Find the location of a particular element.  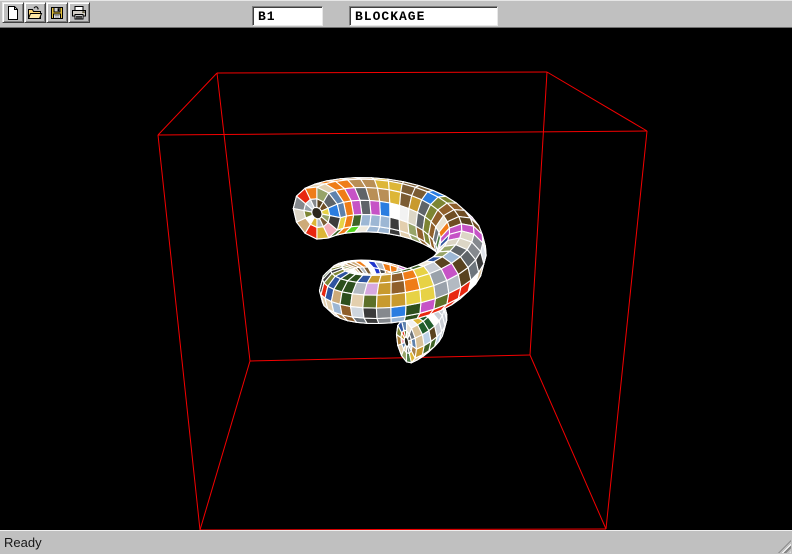

new-document-icon is located at coordinates (13, 12).